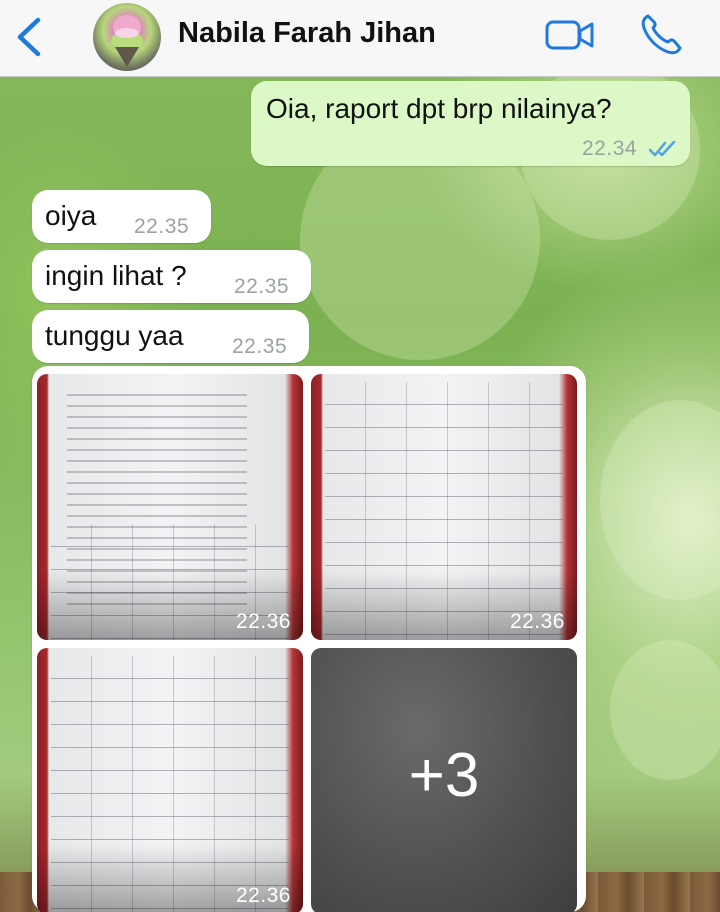 The width and height of the screenshot is (720, 912). What do you see at coordinates (570, 35) in the screenshot?
I see `video-camera-icon` at bounding box center [570, 35].